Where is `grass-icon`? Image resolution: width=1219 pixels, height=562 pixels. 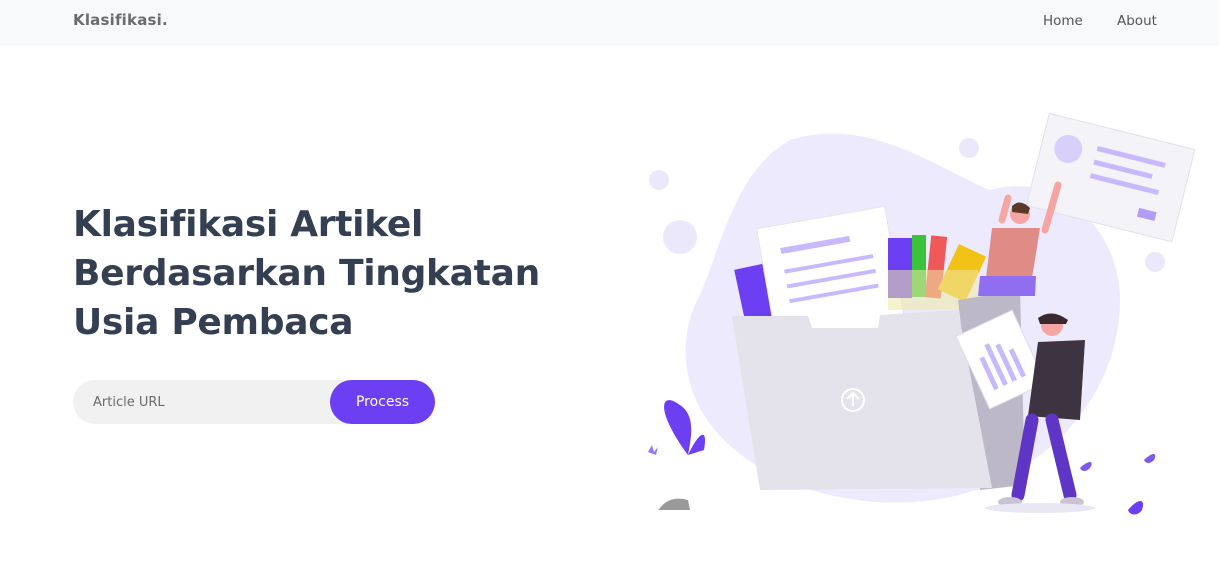
grass-icon is located at coordinates (653, 450).